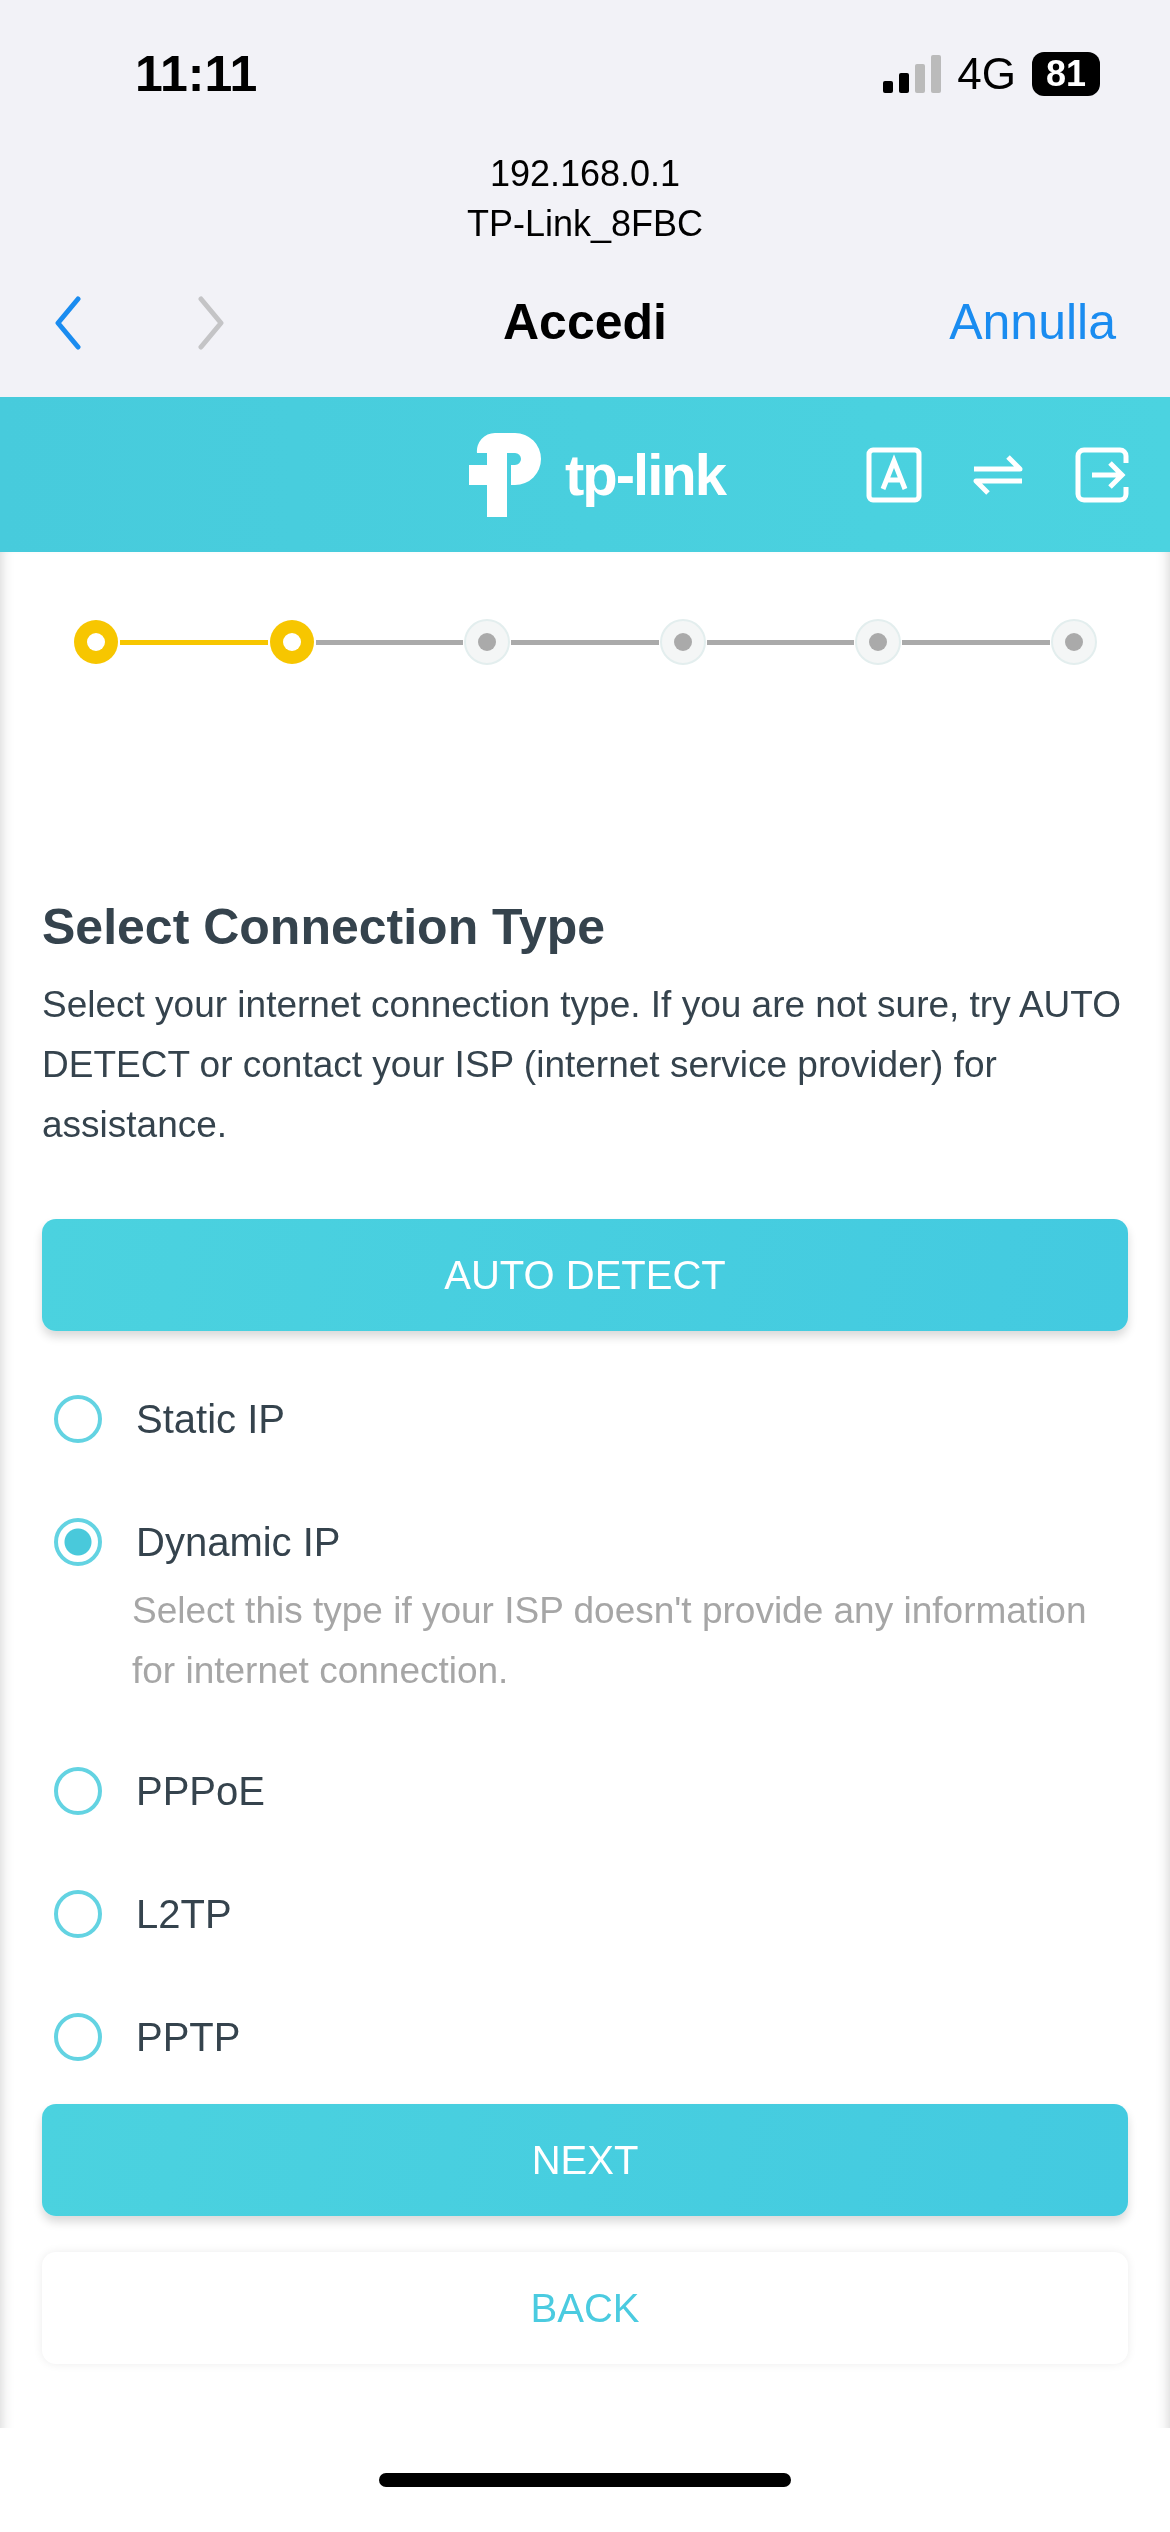 The height and width of the screenshot is (2532, 1170). I want to click on option-label: L2TP, so click(184, 1913).